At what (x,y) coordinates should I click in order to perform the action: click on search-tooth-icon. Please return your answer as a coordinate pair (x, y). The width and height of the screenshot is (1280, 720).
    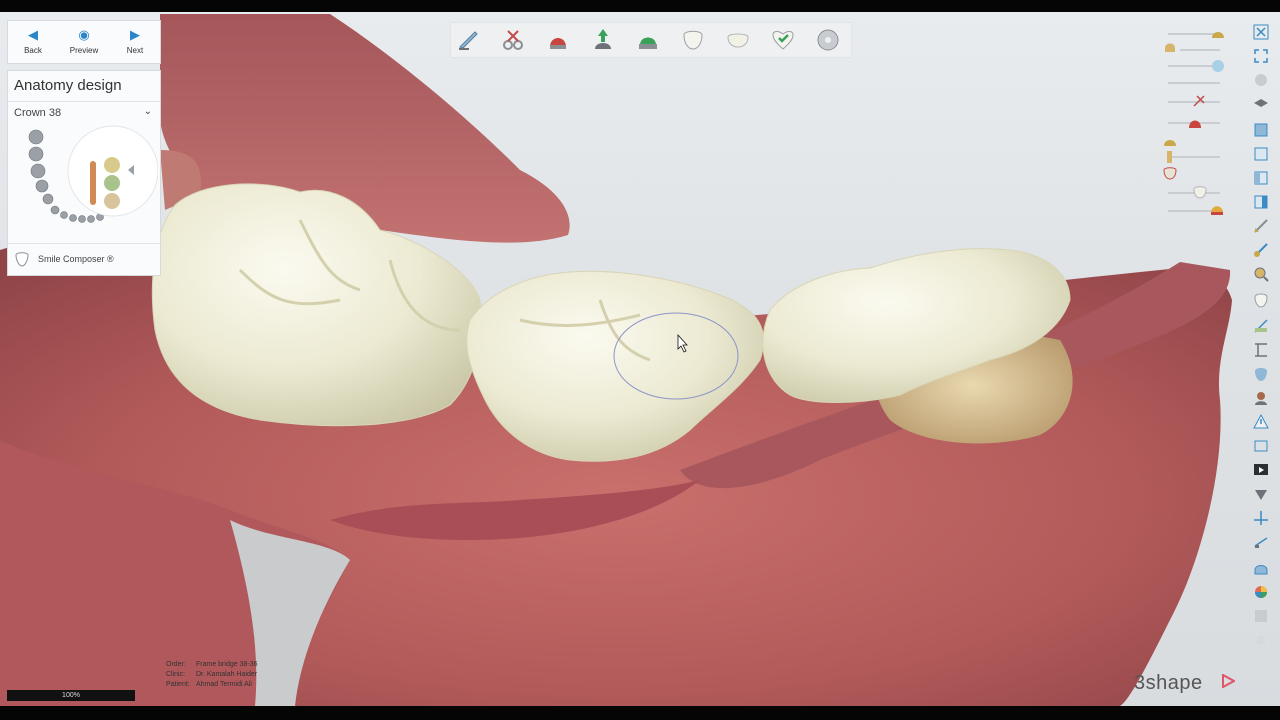
    Looking at the image, I should click on (1261, 274).